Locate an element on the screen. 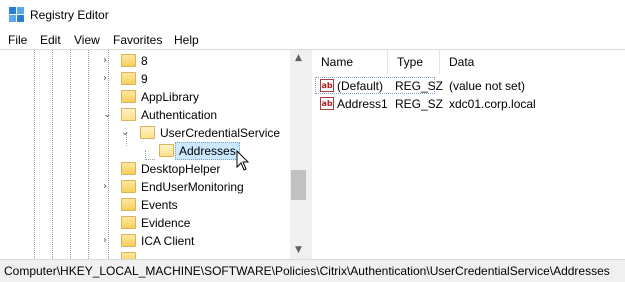 This screenshot has width=625, height=282. tree-item: ⌄ Authentication is located at coordinates (144, 115).